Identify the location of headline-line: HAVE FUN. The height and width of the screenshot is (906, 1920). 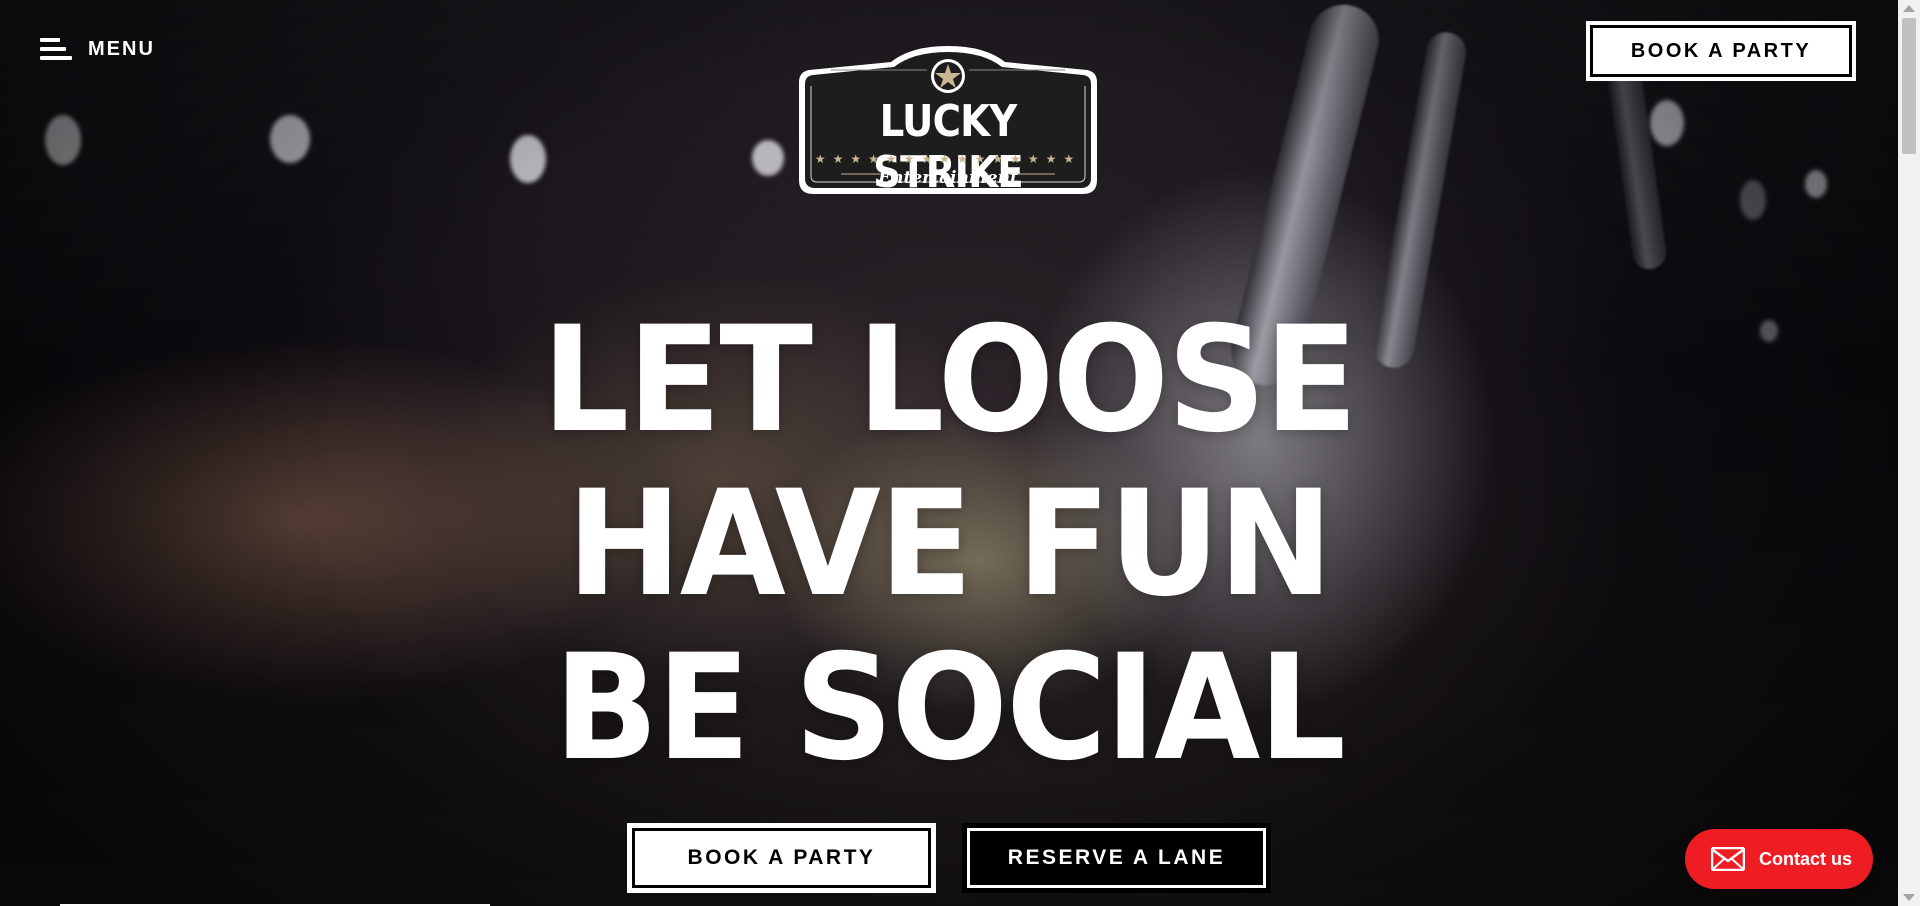
(949, 544).